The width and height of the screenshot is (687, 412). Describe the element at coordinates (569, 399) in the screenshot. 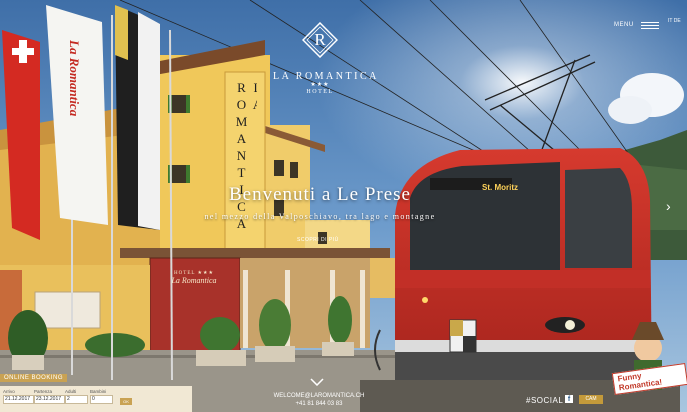

I see `facebook-icon: f` at that location.